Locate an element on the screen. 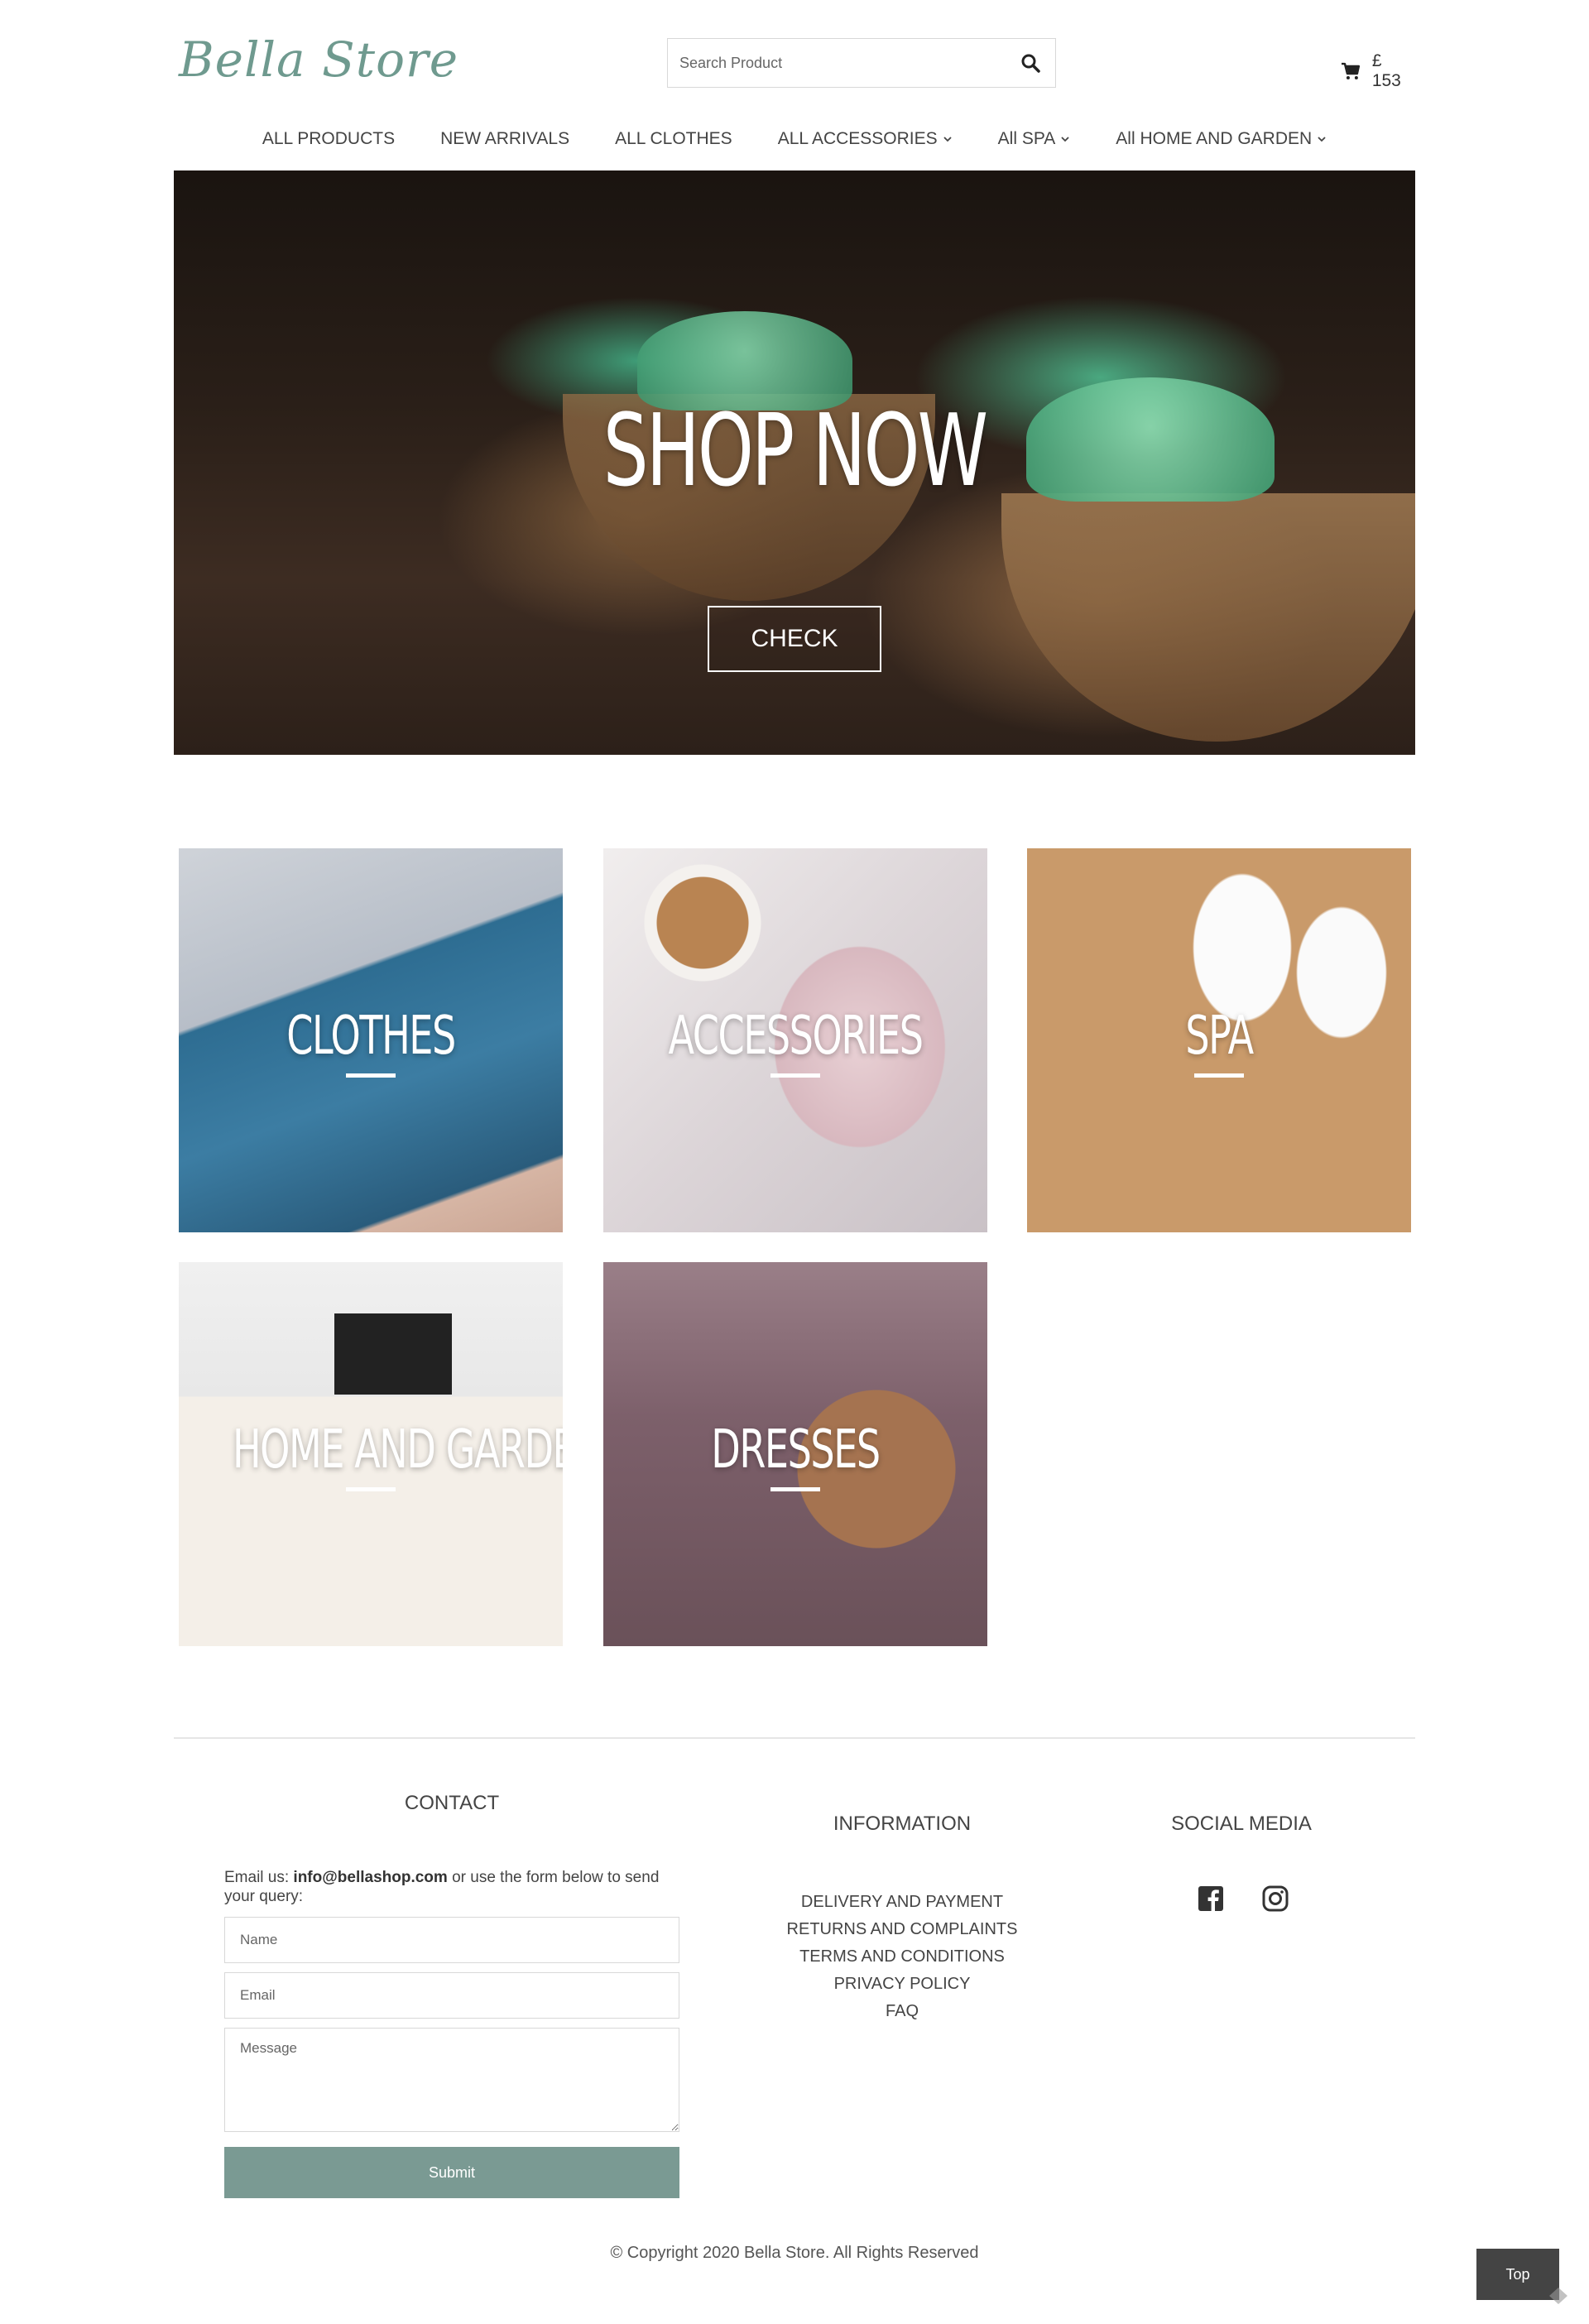 This screenshot has width=1589, height=2324. facebook-icon is located at coordinates (1211, 1899).